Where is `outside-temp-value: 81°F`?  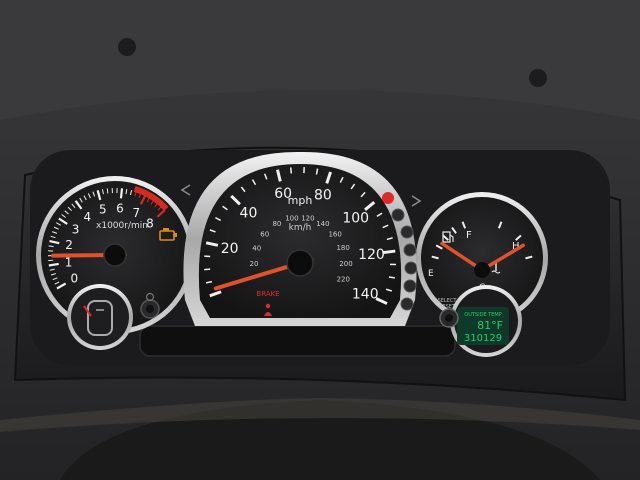
outside-temp-value: 81°F is located at coordinates (490, 325).